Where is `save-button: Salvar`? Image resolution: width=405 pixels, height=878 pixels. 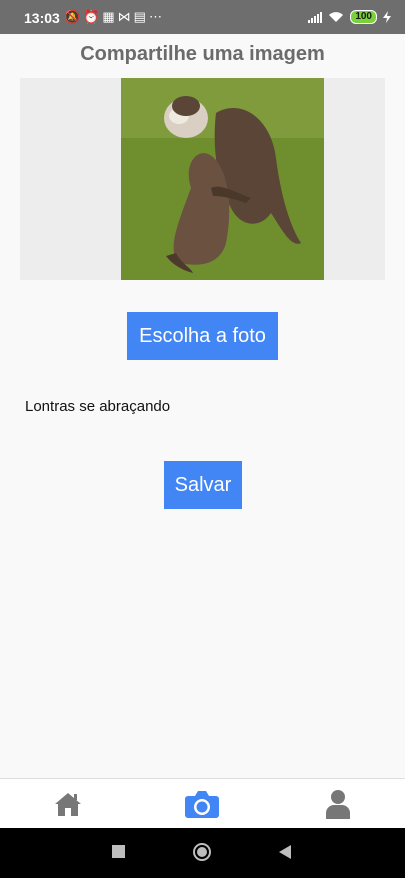
save-button: Salvar is located at coordinates (203, 485).